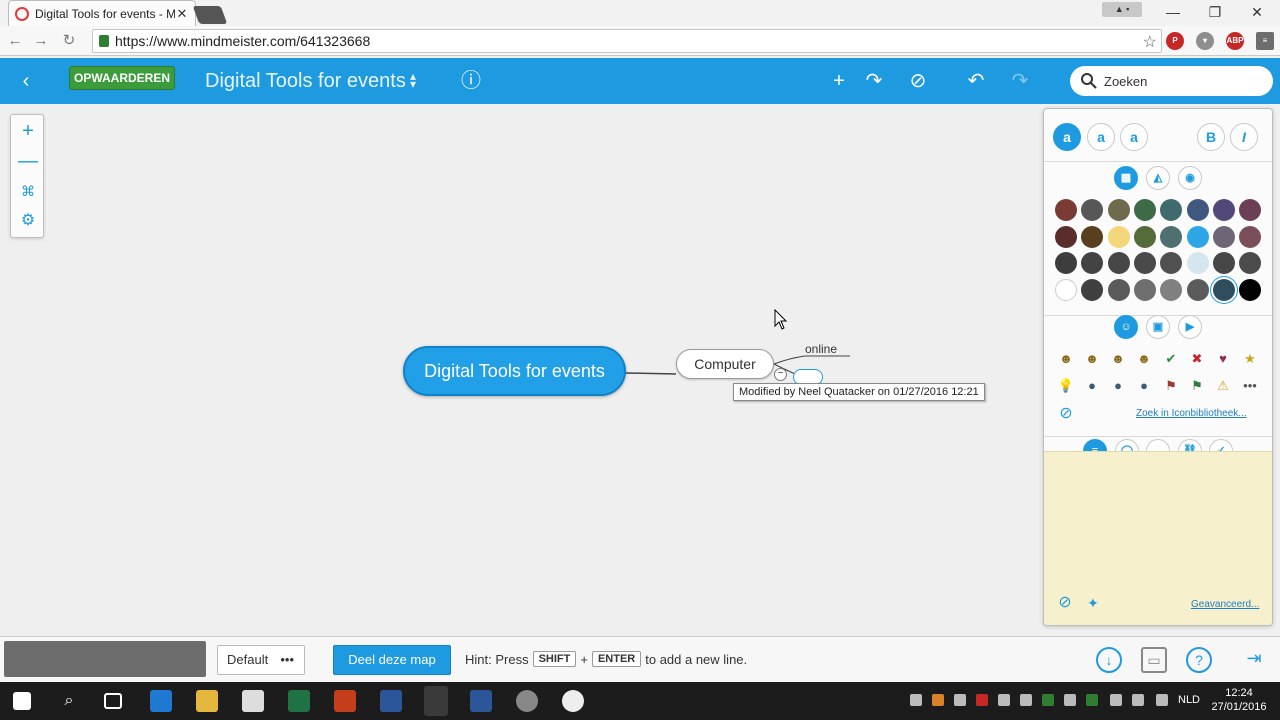  I want to click on forward-icon: →, so click(41, 41).